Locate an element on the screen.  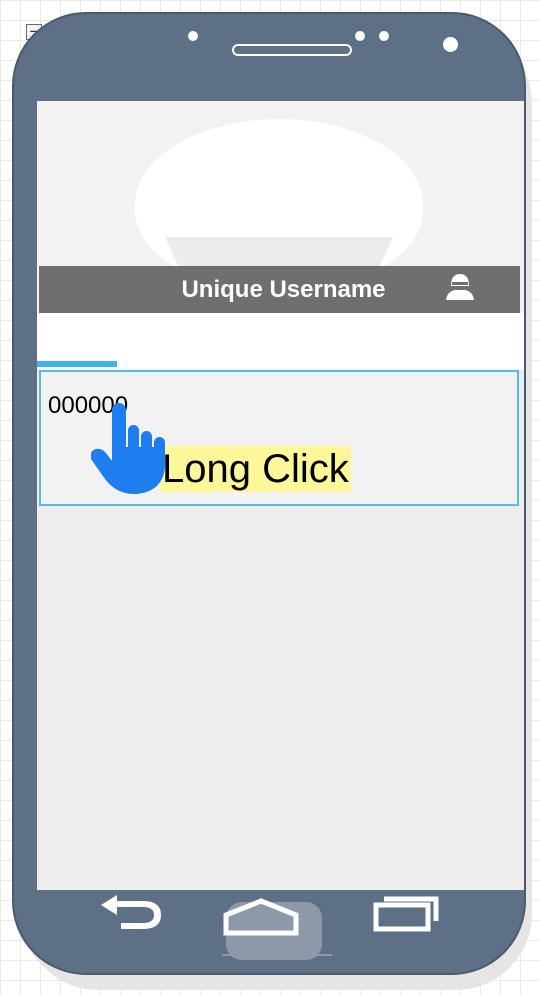
camera-lens is located at coordinates (450, 44).